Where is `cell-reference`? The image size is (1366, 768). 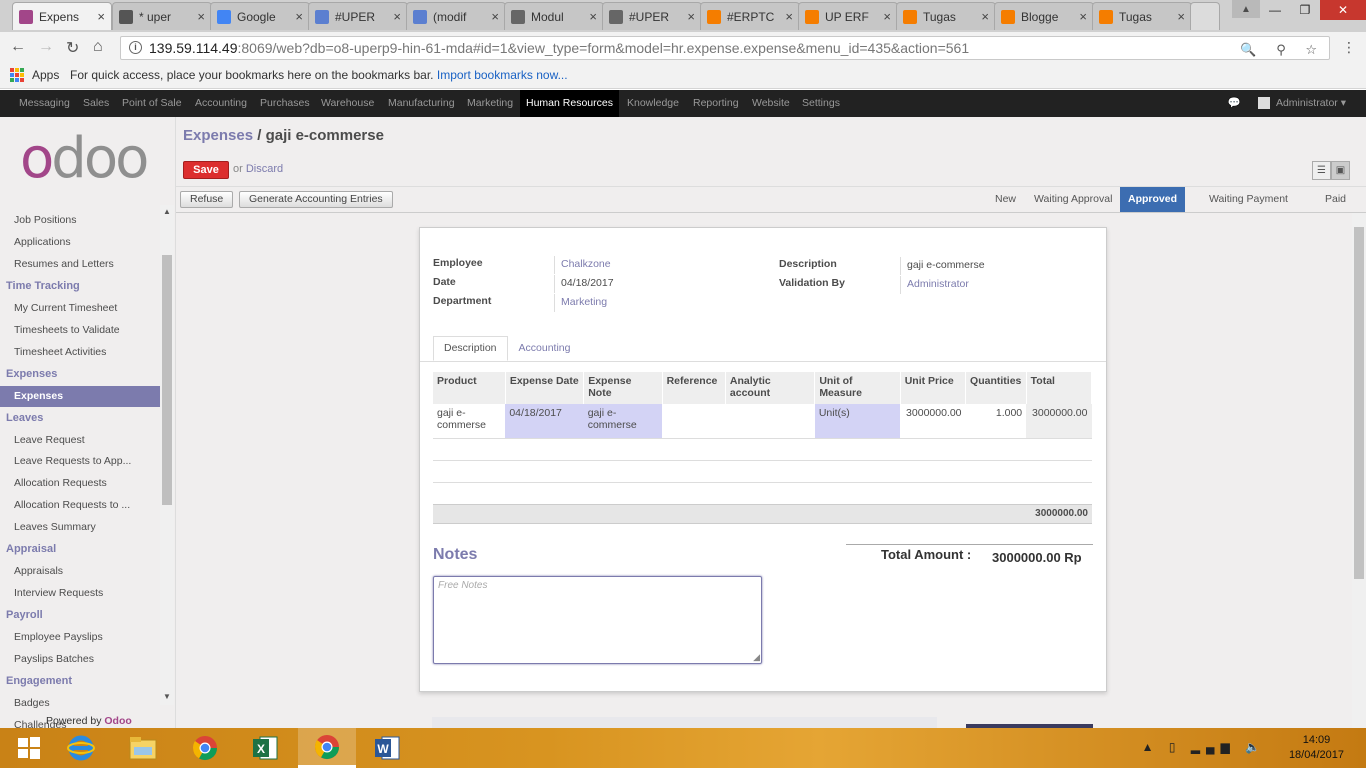 cell-reference is located at coordinates (694, 421).